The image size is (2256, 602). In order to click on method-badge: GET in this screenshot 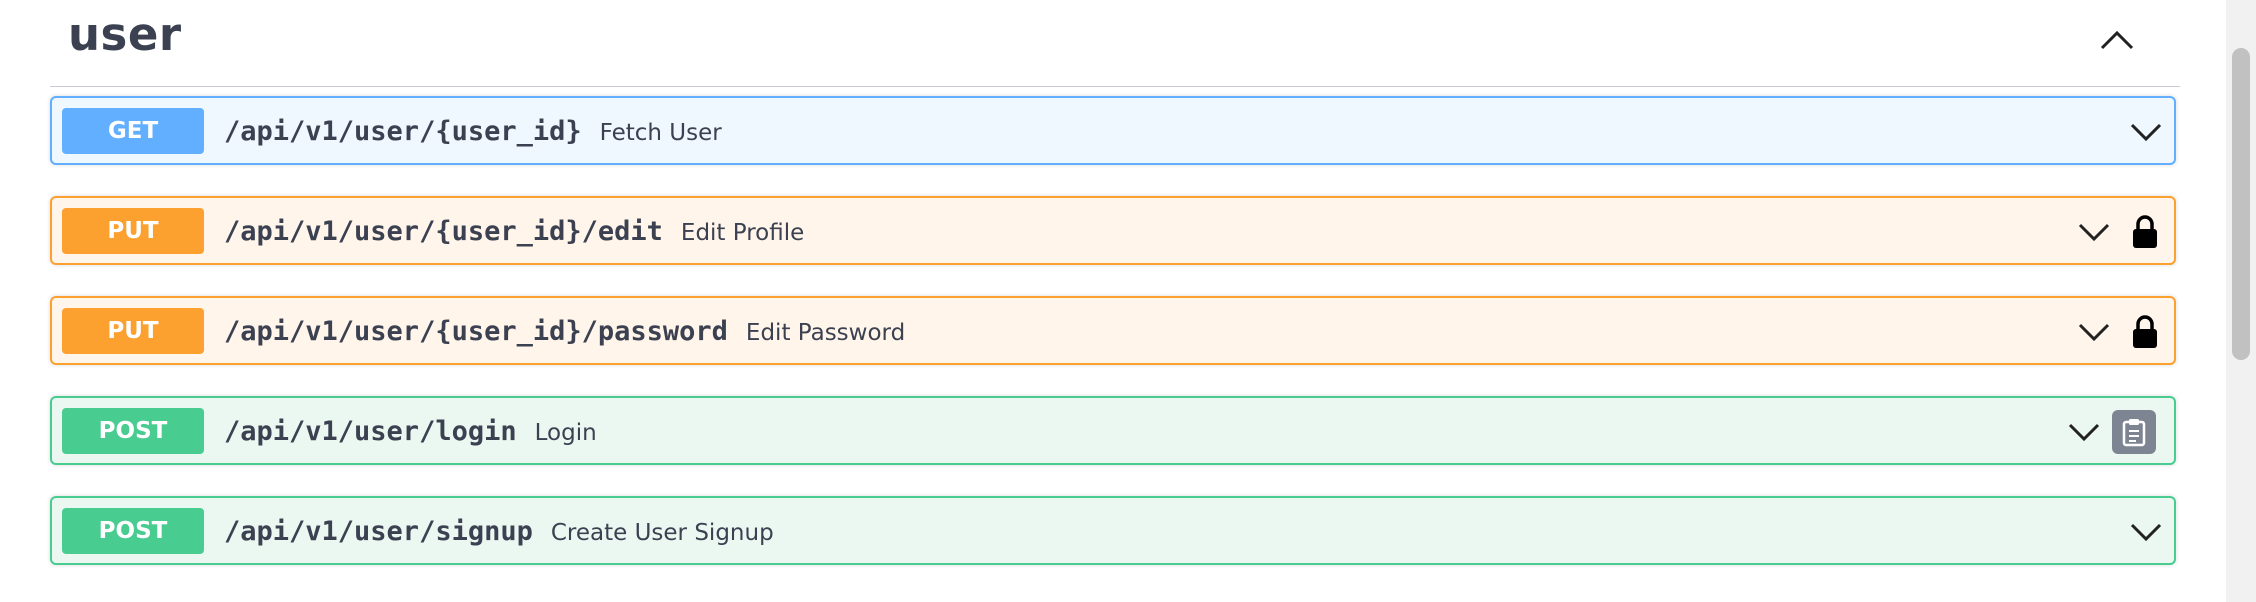, I will do `click(133, 131)`.